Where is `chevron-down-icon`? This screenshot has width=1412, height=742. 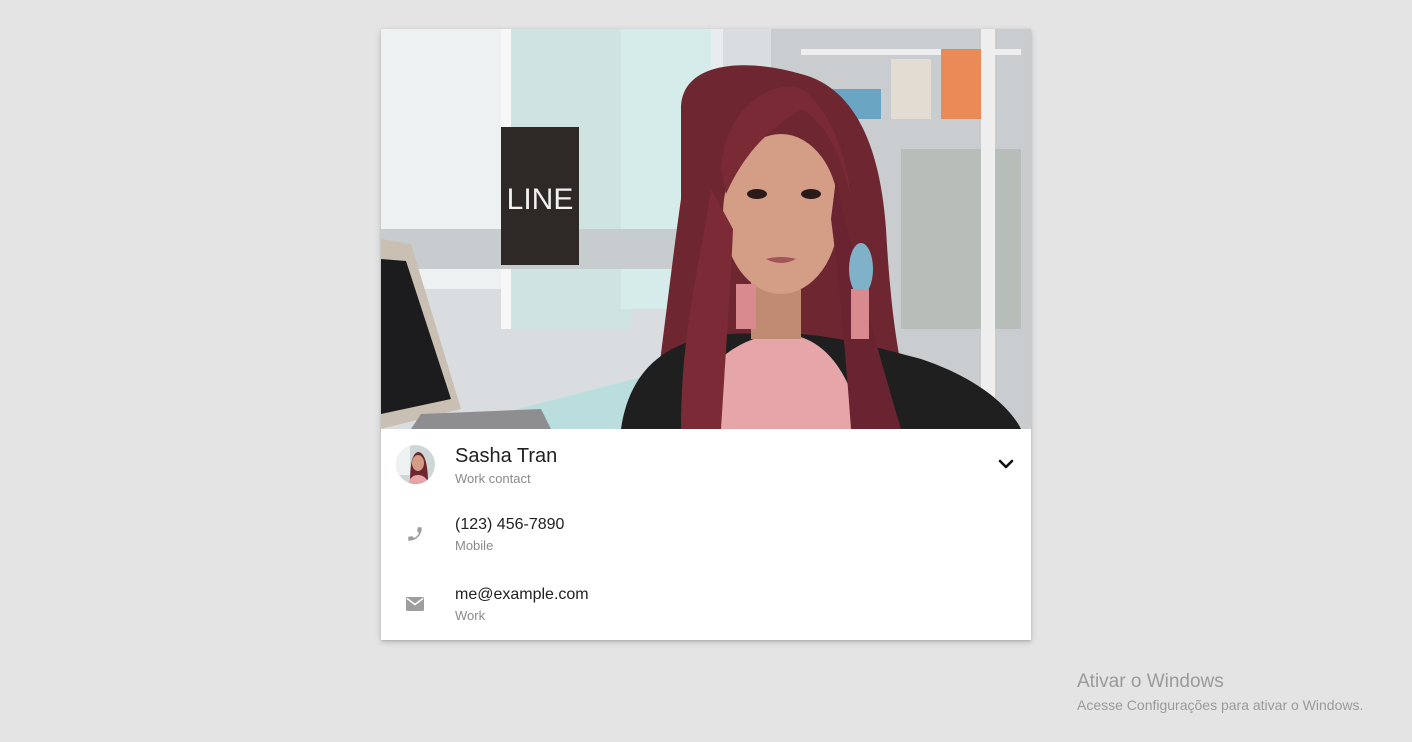
chevron-down-icon is located at coordinates (1006, 464).